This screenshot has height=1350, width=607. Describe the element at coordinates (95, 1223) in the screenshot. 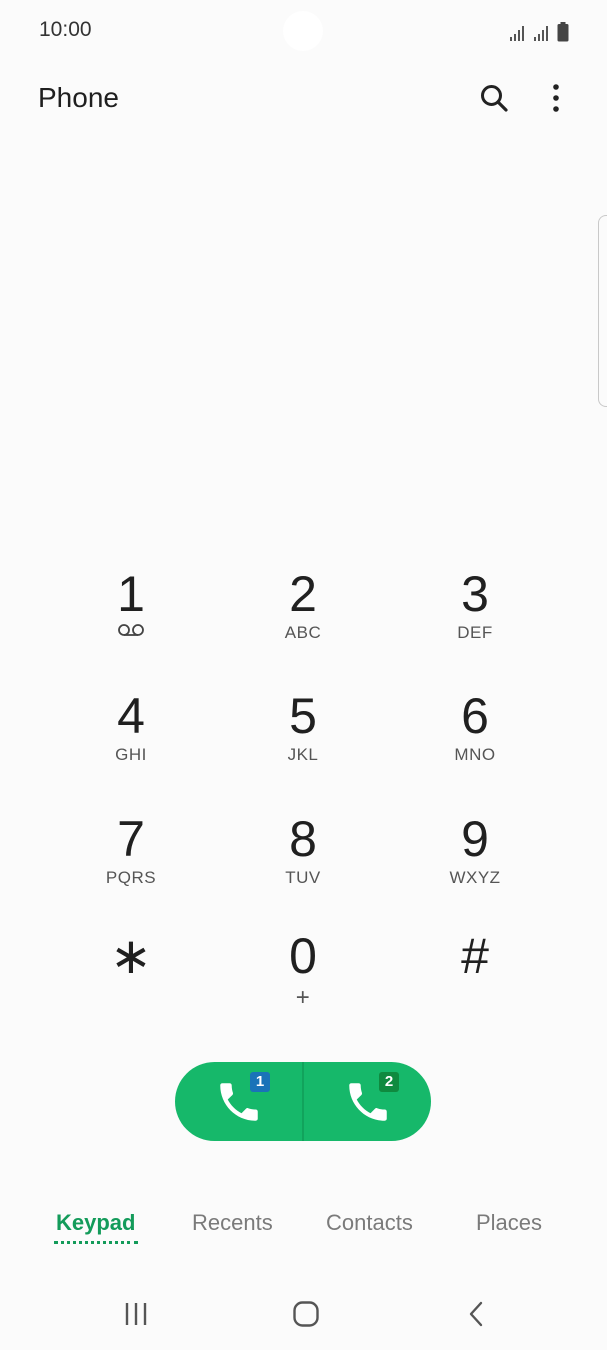

I see `tab-keypad: Keypad` at that location.